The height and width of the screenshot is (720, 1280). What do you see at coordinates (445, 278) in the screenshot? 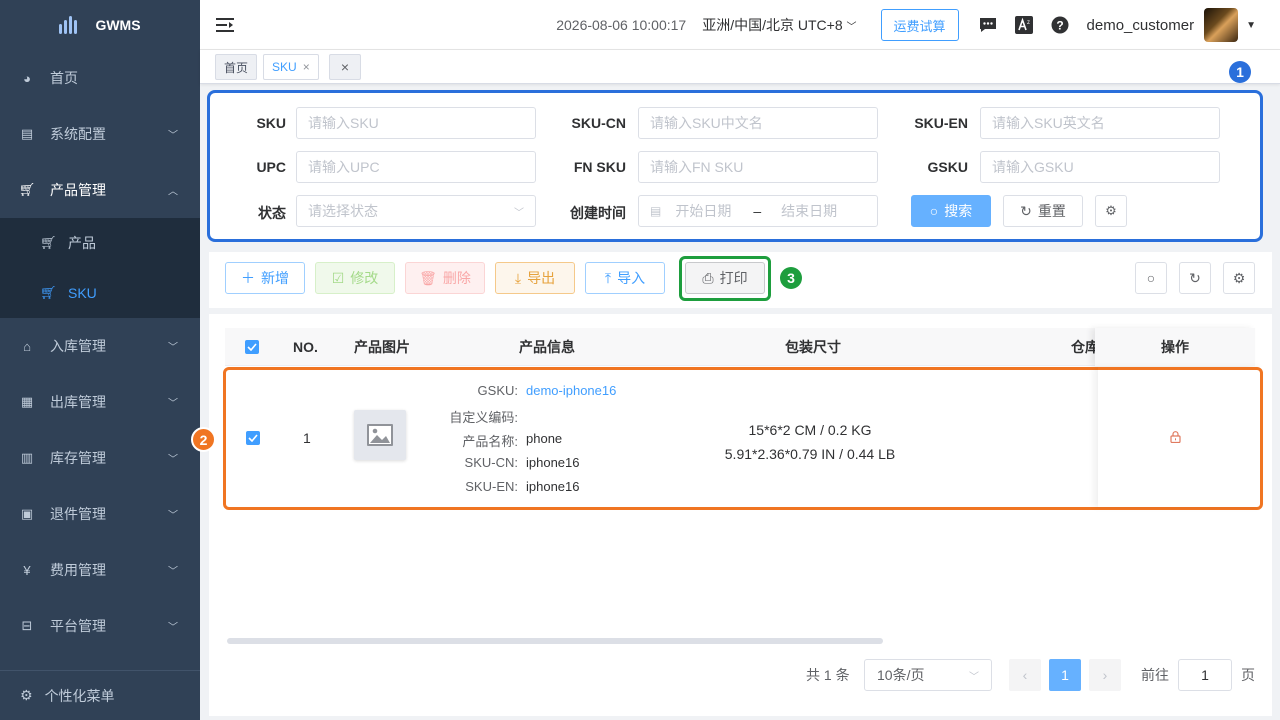
I see `delete-button: 🗑︎ 删除` at bounding box center [445, 278].